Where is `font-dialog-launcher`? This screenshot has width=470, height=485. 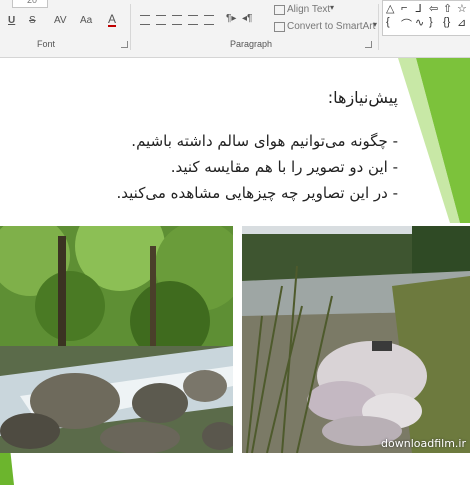
font-dialog-launcher is located at coordinates (124, 44).